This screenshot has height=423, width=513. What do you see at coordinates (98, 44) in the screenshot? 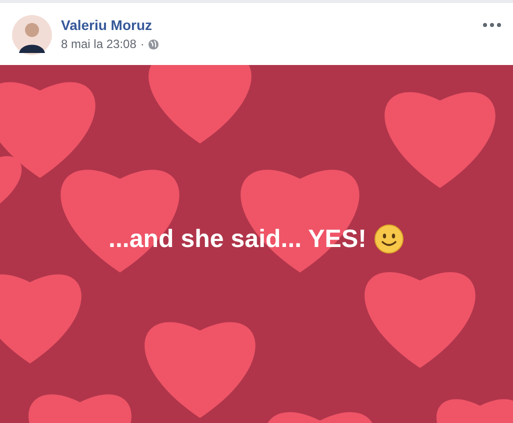
I see `post-timestamp: 8 mai la 23:08` at bounding box center [98, 44].